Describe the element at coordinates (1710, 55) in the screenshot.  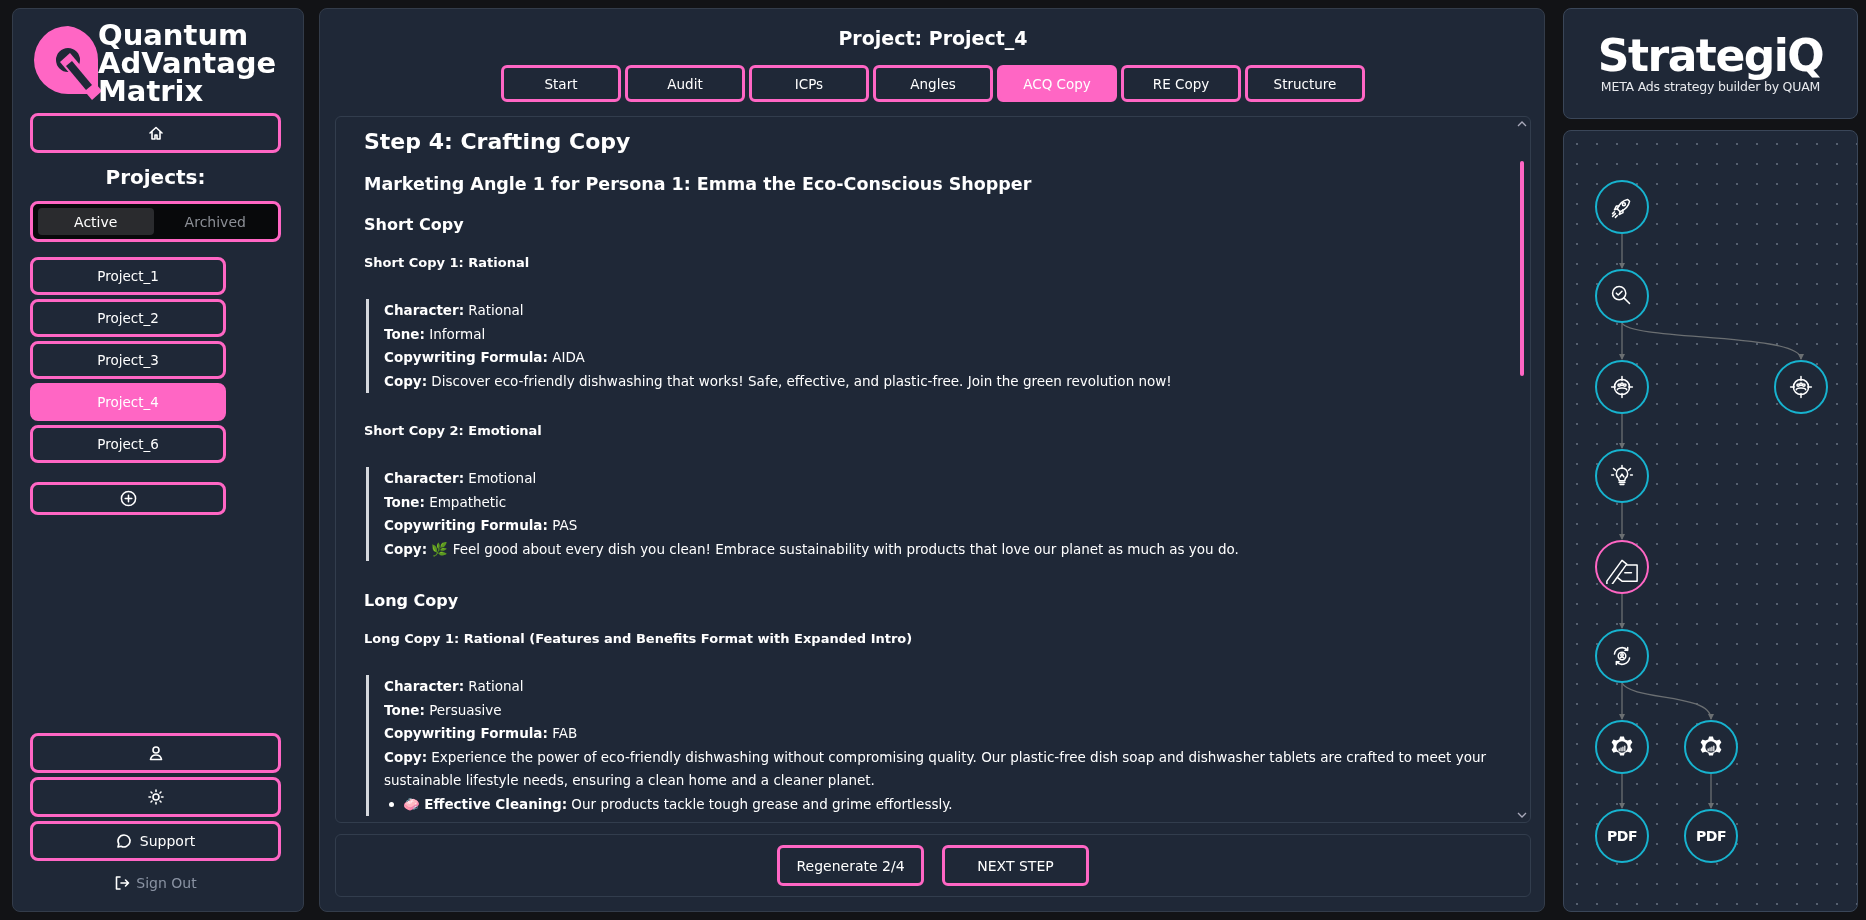
I see `brand-name: StrategiQ` at that location.